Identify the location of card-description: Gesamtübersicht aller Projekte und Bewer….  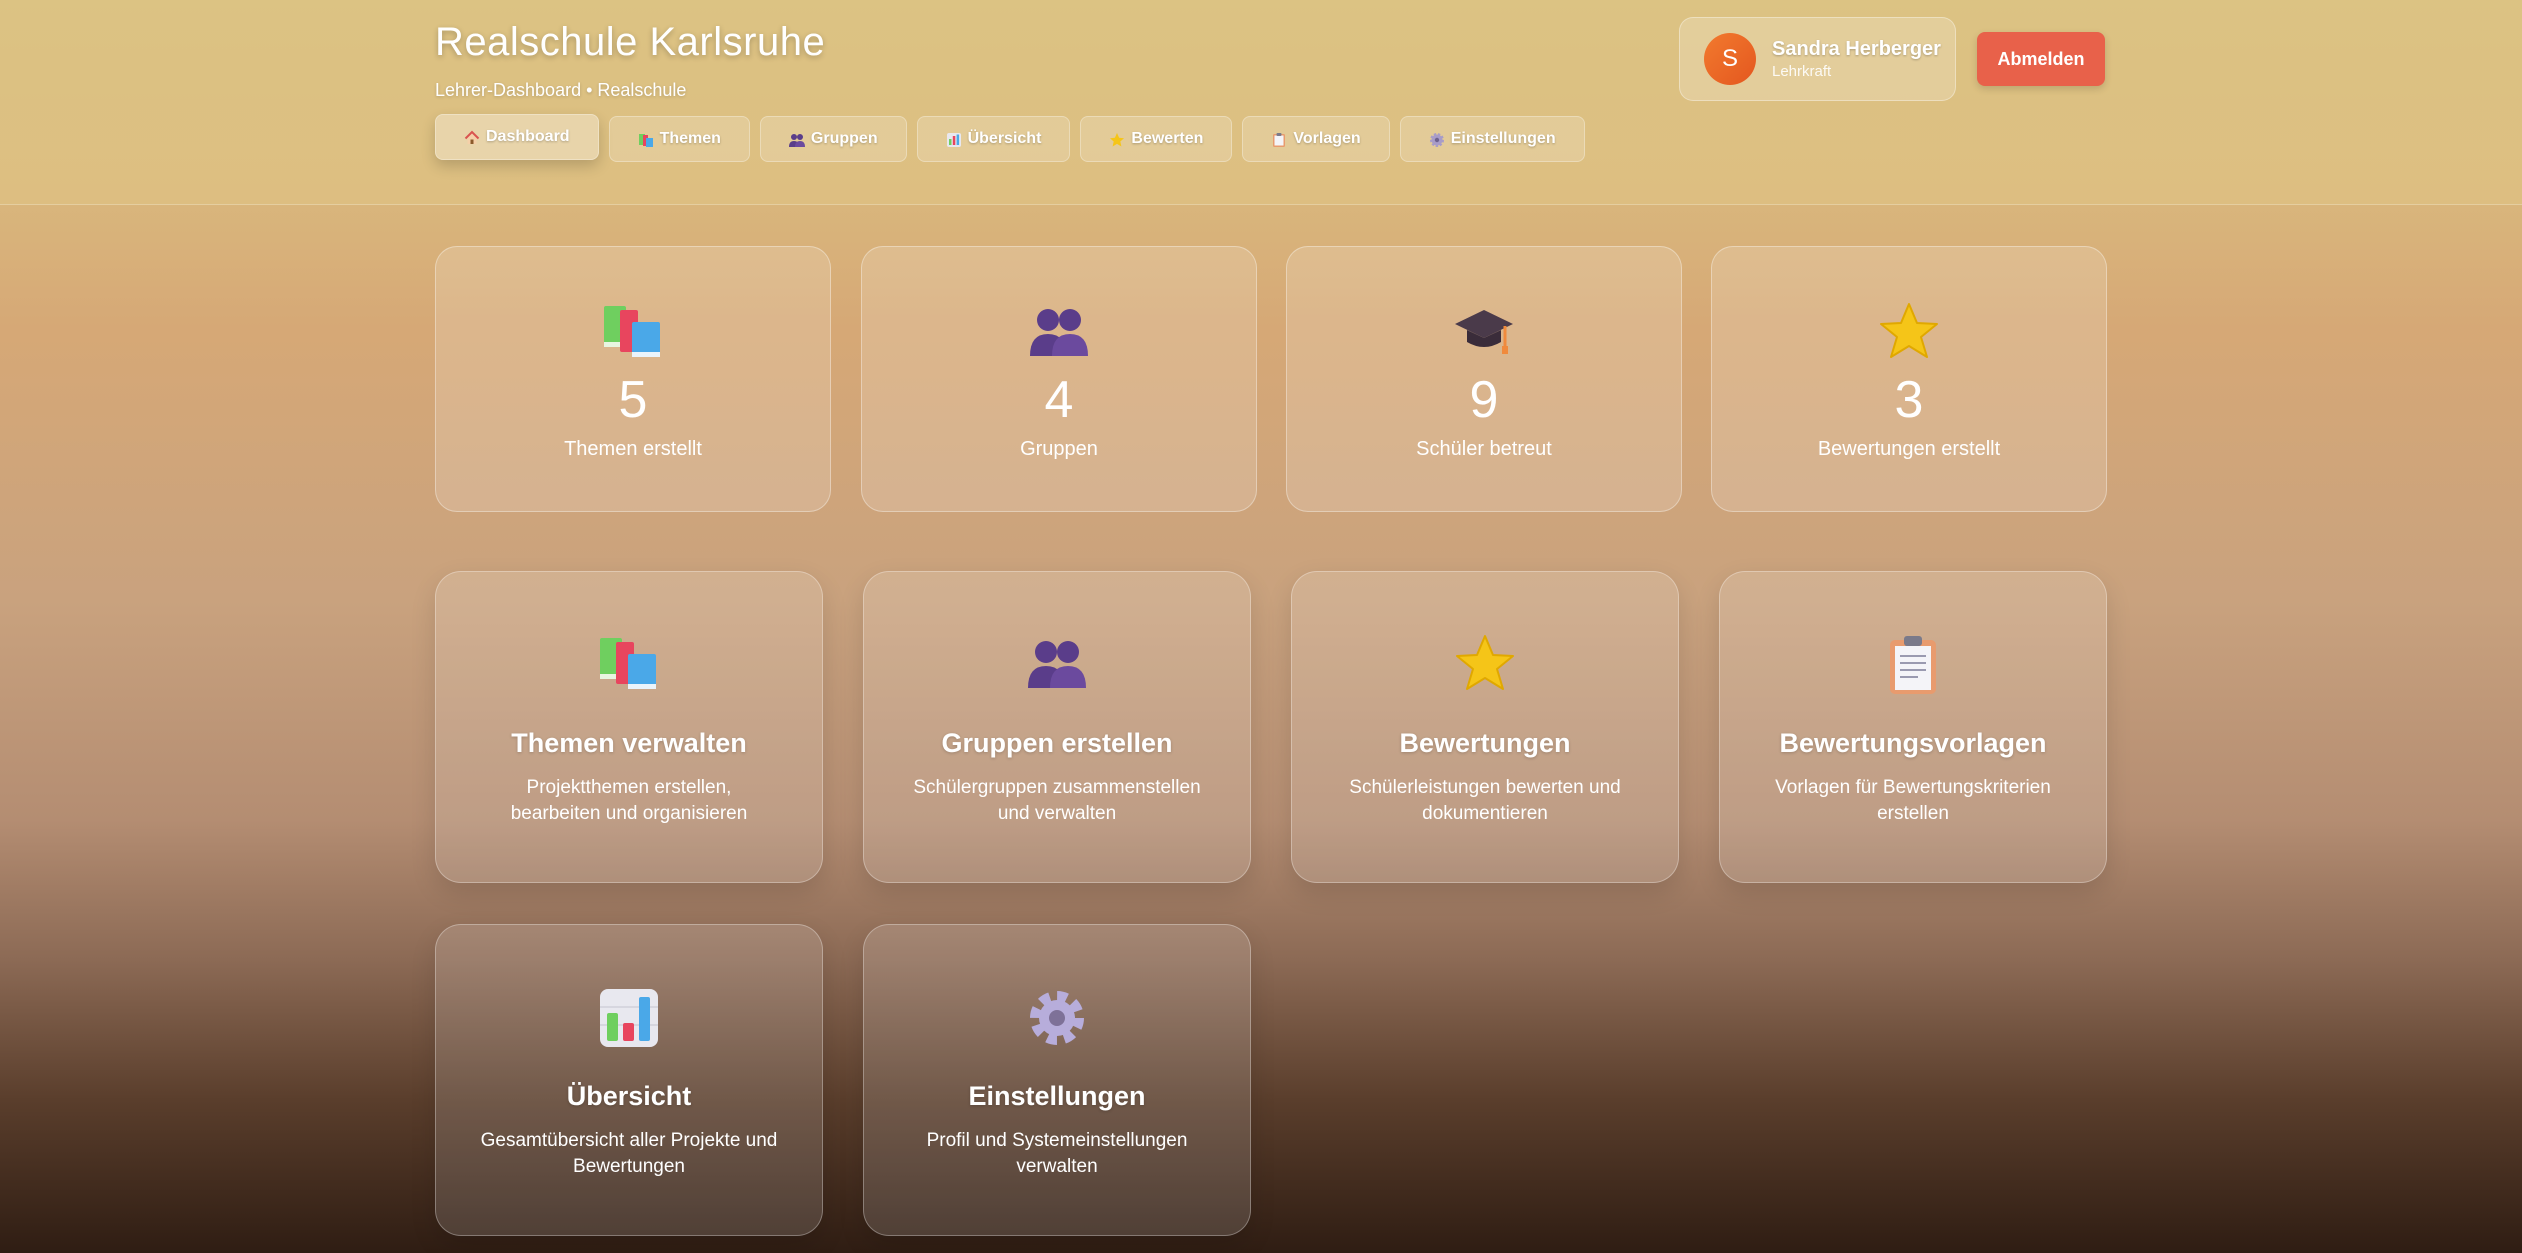
(629, 1153).